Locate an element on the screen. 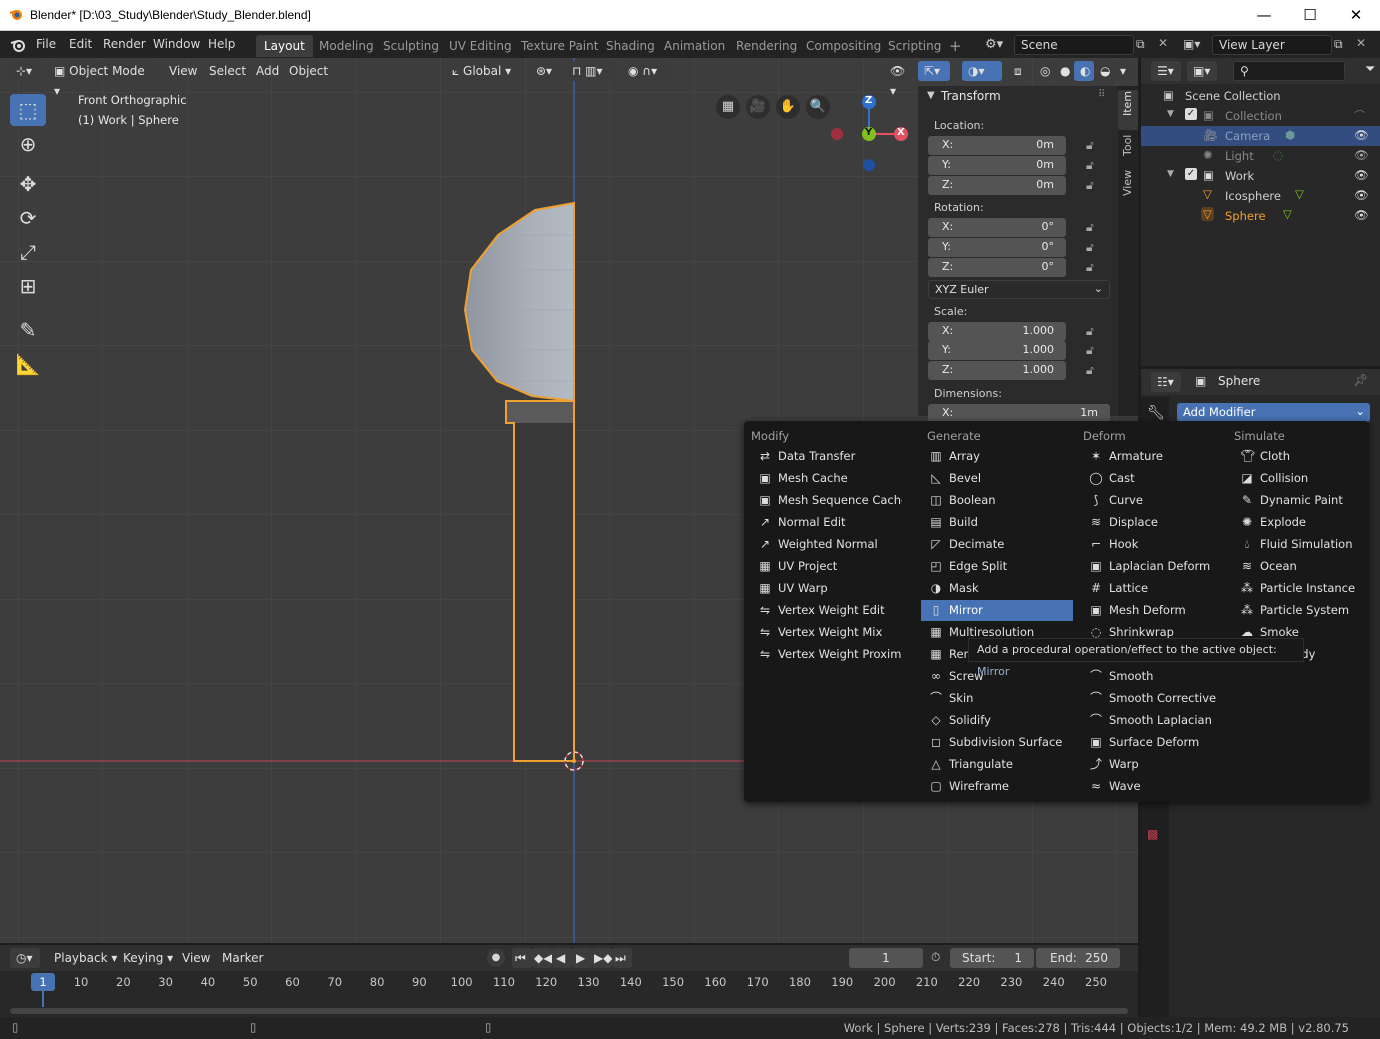 This screenshot has height=1039, width=1380. grid-toggle-icon: ▦ is located at coordinates (728, 107).